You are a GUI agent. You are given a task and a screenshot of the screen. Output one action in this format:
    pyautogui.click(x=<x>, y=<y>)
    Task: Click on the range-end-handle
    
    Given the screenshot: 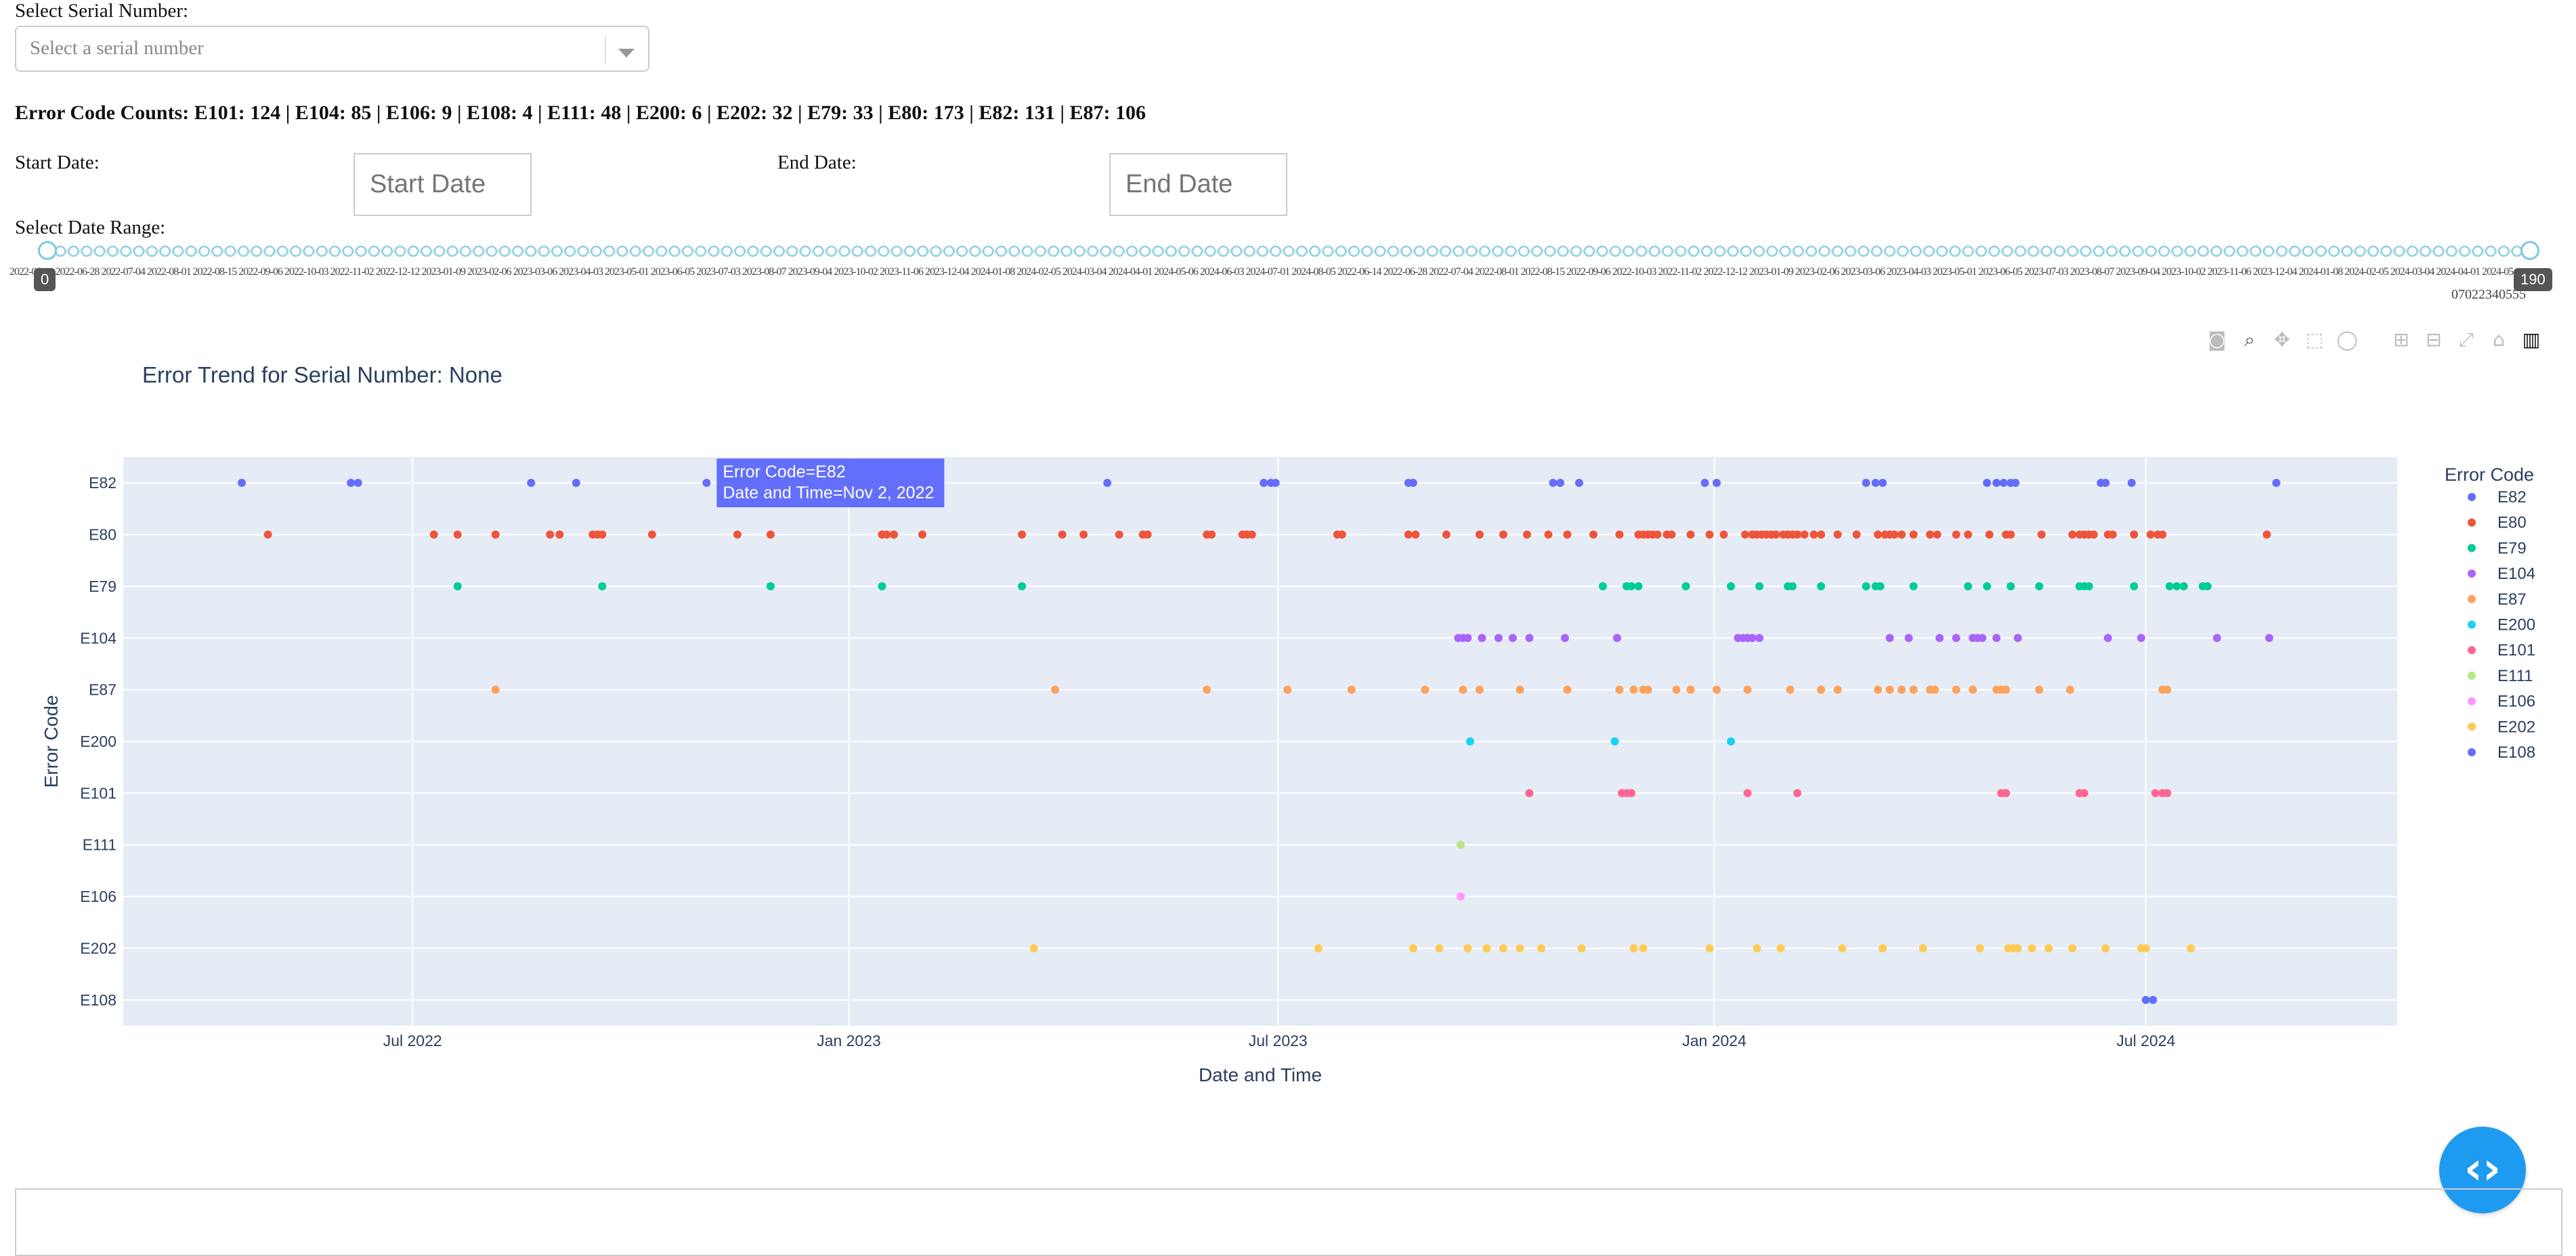 What is the action you would take?
    pyautogui.click(x=2529, y=250)
    